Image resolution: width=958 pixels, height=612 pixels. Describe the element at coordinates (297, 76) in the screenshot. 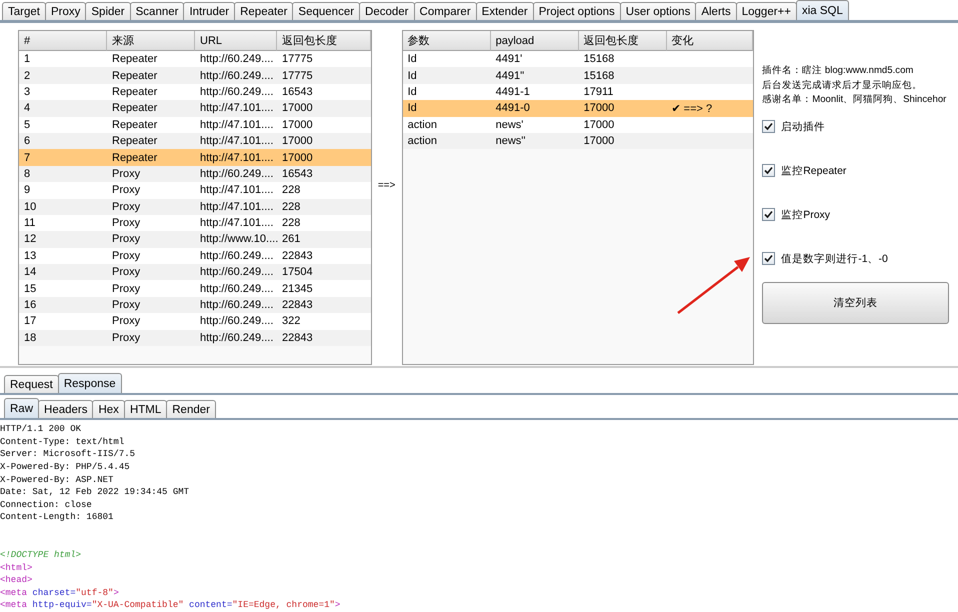

I see `table-cell-text: 17775` at that location.